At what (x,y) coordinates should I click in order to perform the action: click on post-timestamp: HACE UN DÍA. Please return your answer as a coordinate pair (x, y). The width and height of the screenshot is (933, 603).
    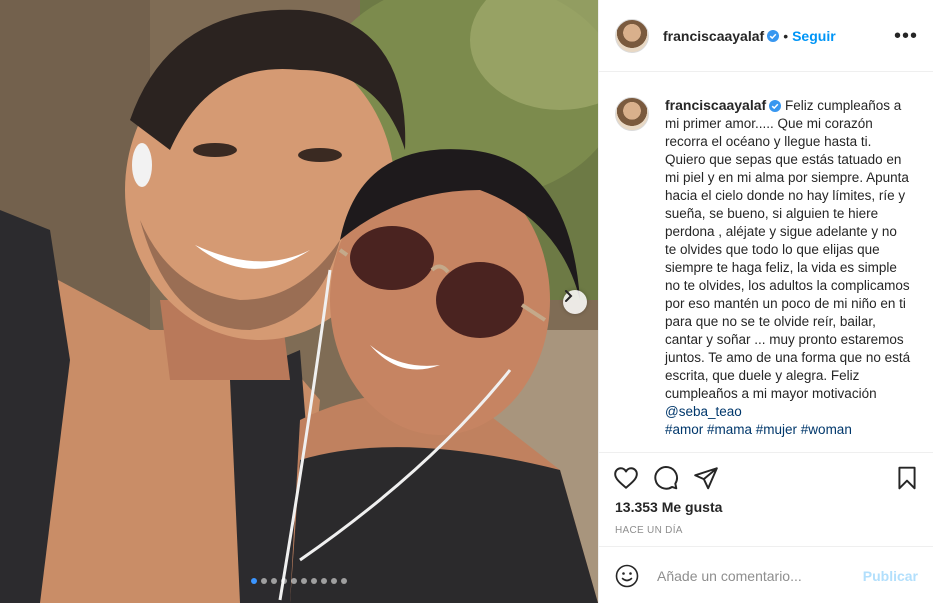
    Looking at the image, I should click on (649, 530).